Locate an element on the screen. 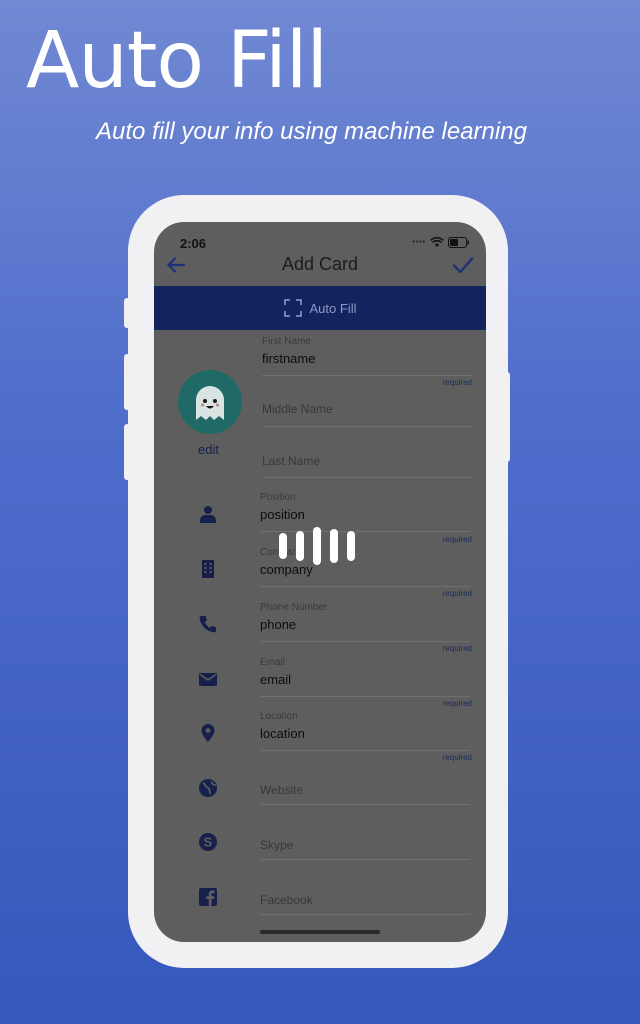  position-label: Position is located at coordinates (278, 497).